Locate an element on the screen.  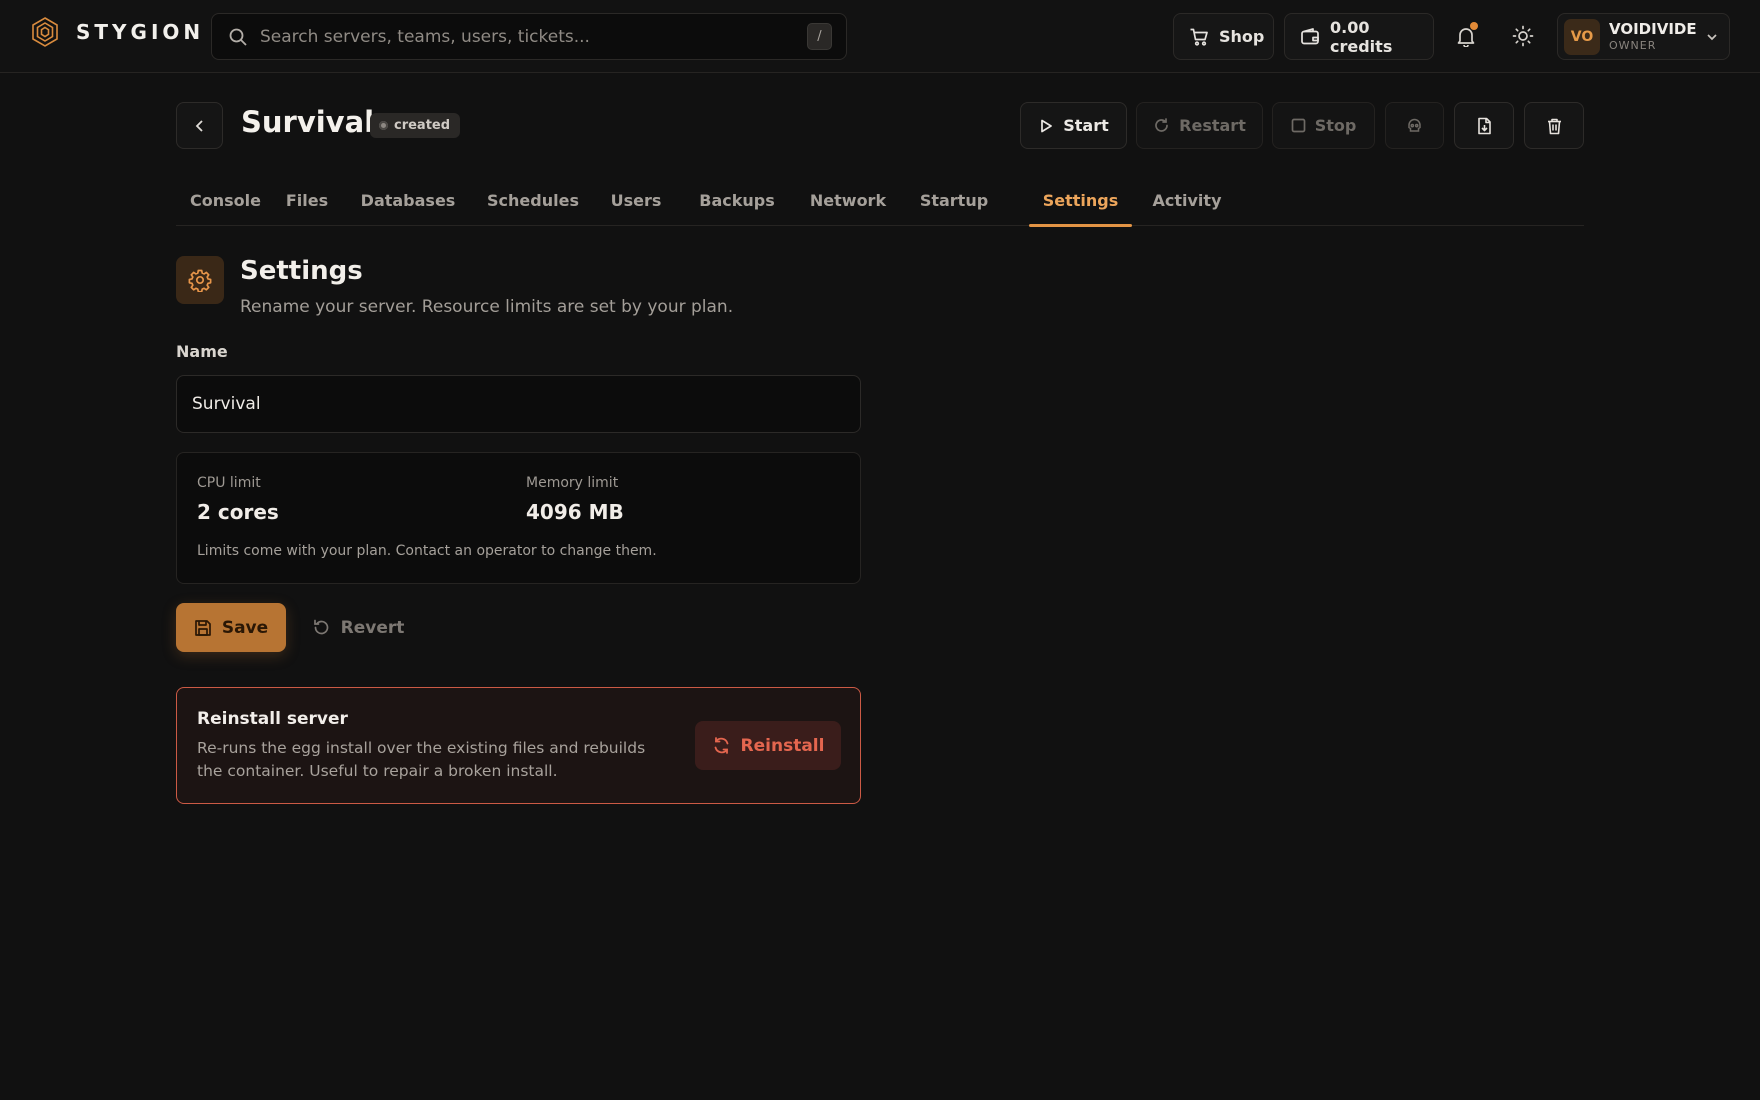
floppy-disk-icon is located at coordinates (203, 628).